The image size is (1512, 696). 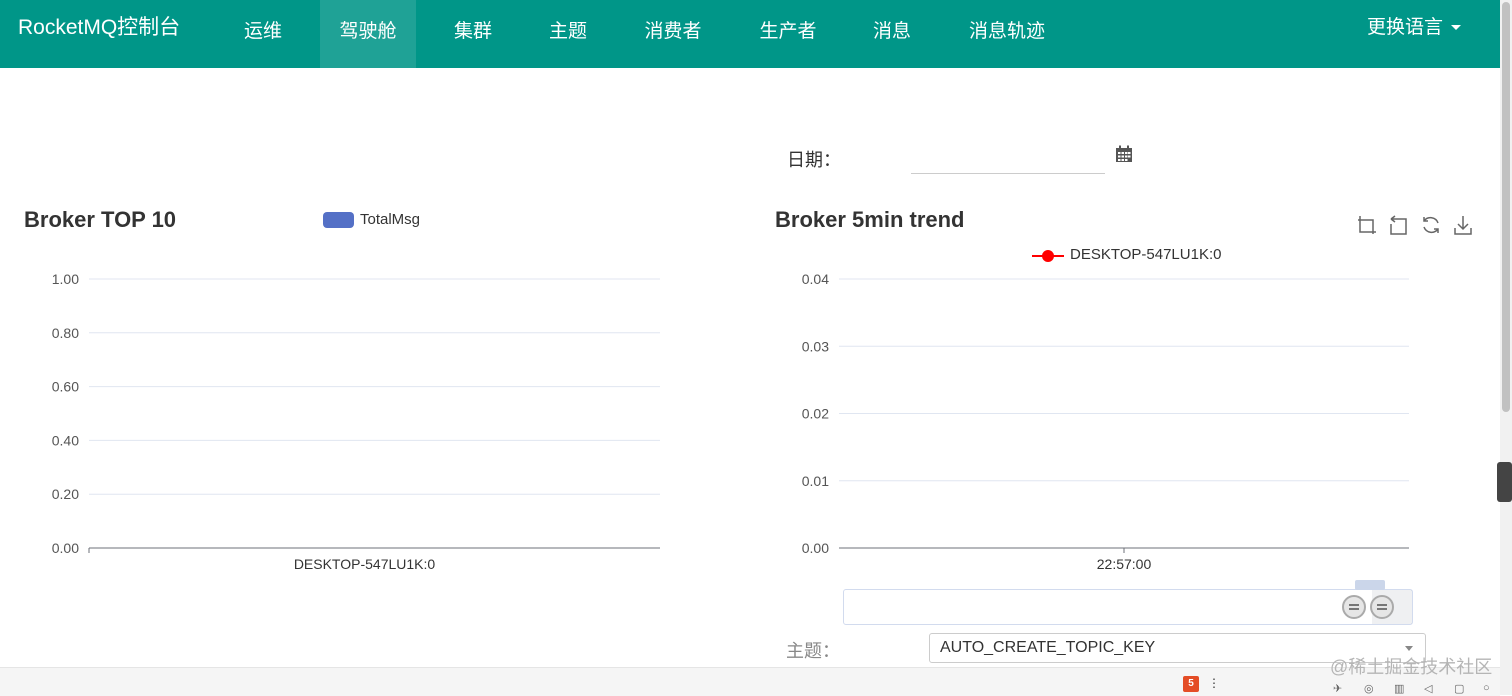 What do you see at coordinates (1337, 688) in the screenshot?
I see `rocket-icon: ✈` at bounding box center [1337, 688].